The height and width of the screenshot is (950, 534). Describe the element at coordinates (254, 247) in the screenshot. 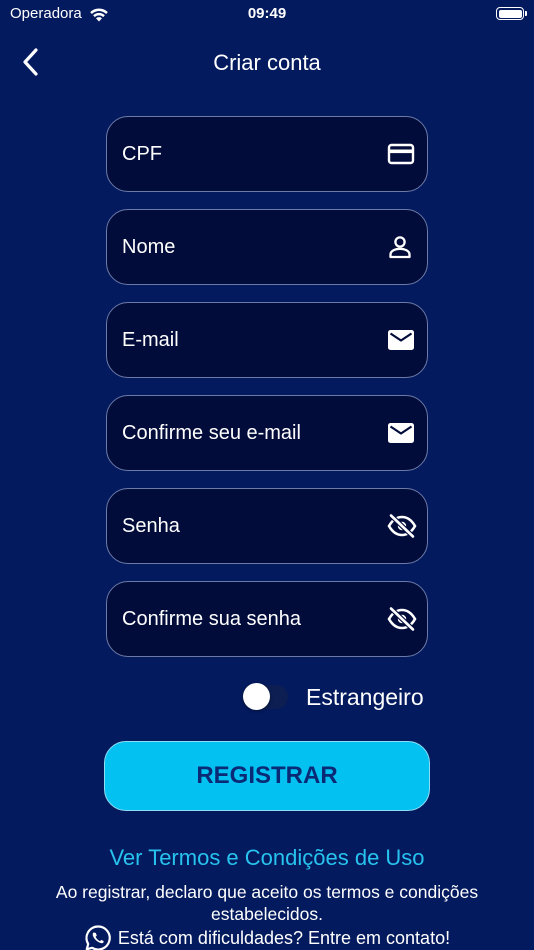

I see `name-input` at that location.